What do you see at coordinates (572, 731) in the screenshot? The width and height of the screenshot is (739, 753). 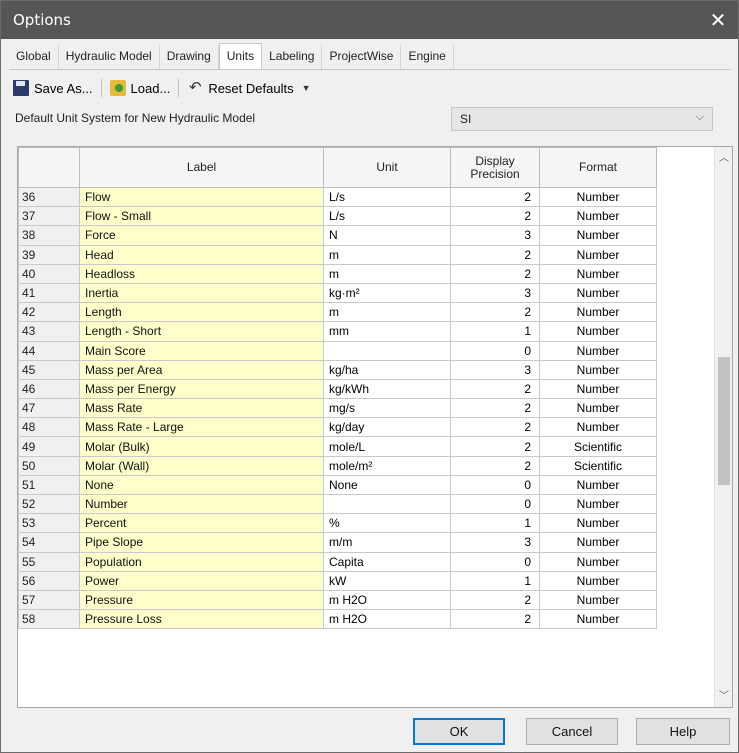 I see `cancel-button: Cancel` at bounding box center [572, 731].